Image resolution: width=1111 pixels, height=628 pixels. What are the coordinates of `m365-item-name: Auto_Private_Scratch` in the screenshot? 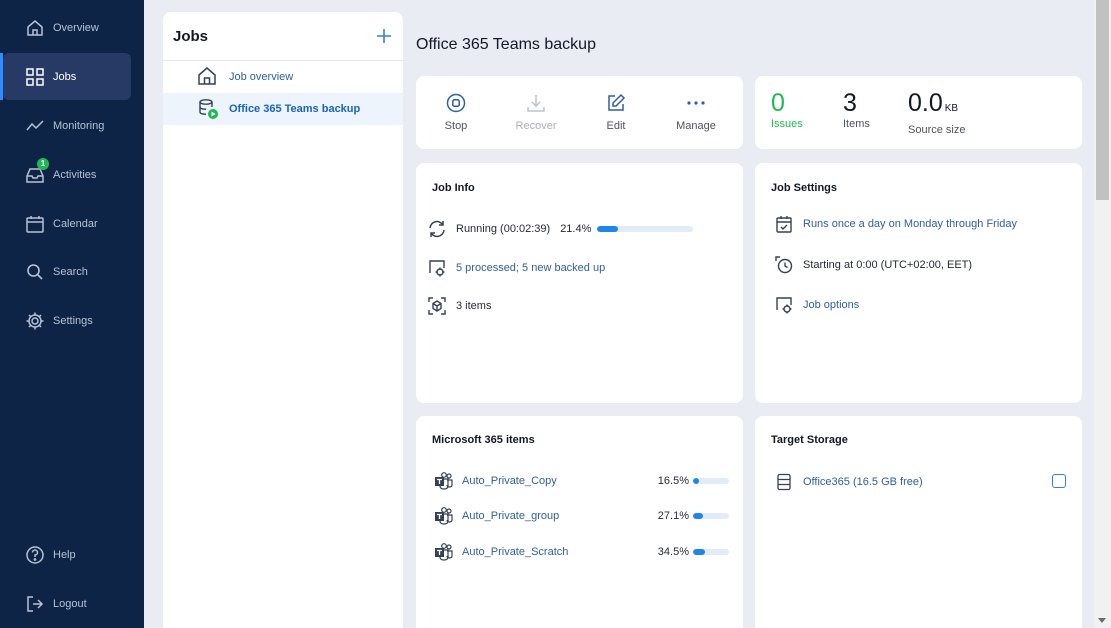 It's located at (515, 552).